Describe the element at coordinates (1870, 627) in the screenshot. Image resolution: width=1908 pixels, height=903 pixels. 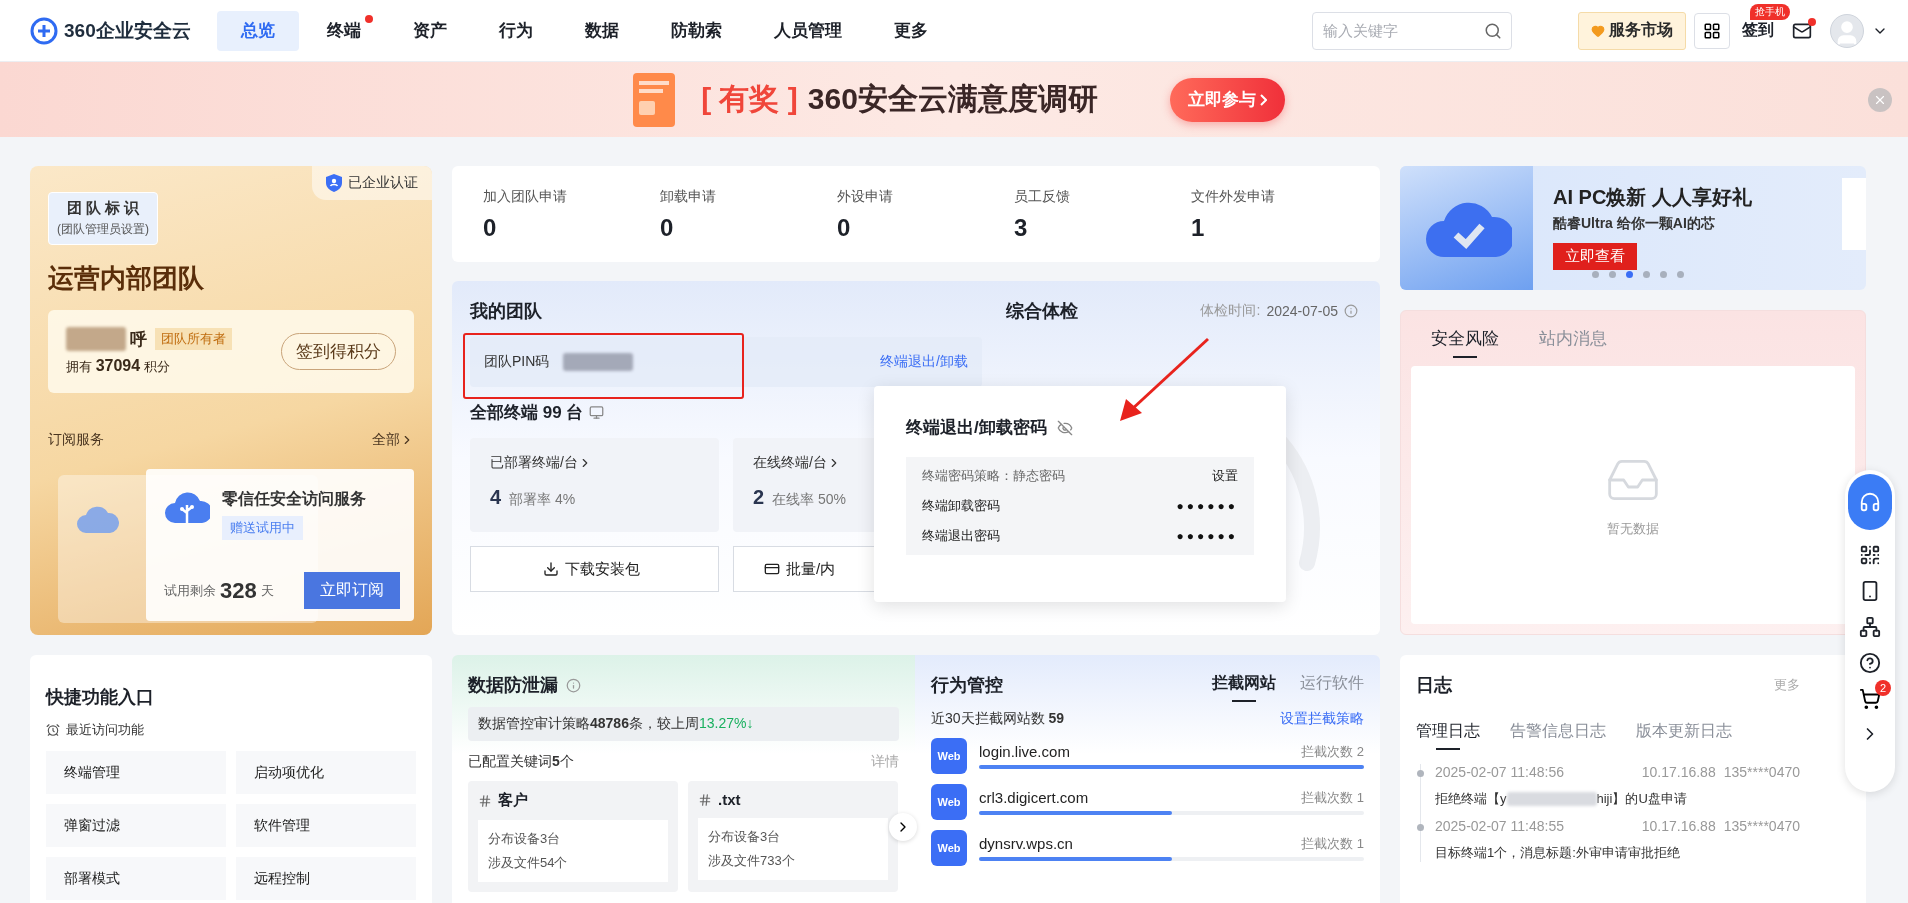
I see `network-icon` at that location.